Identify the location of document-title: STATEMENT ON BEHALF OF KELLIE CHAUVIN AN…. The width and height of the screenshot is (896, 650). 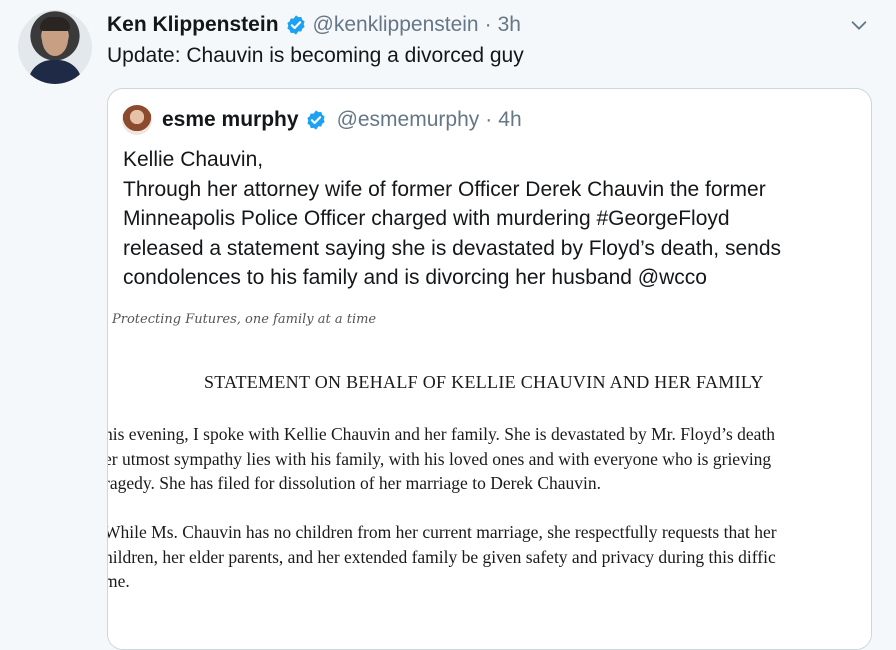
(484, 382).